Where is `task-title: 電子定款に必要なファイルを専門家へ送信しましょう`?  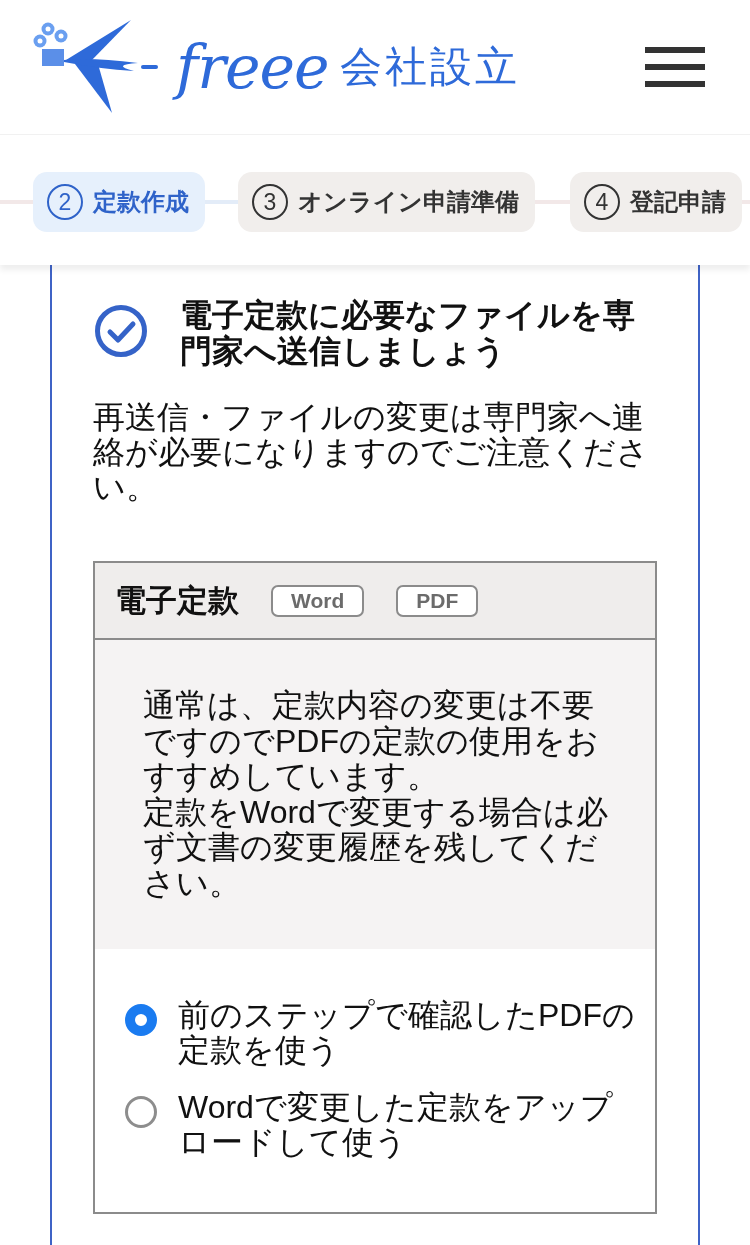 task-title: 電子定款に必要なファイルを専門家へ送信しましょう is located at coordinates (408, 333).